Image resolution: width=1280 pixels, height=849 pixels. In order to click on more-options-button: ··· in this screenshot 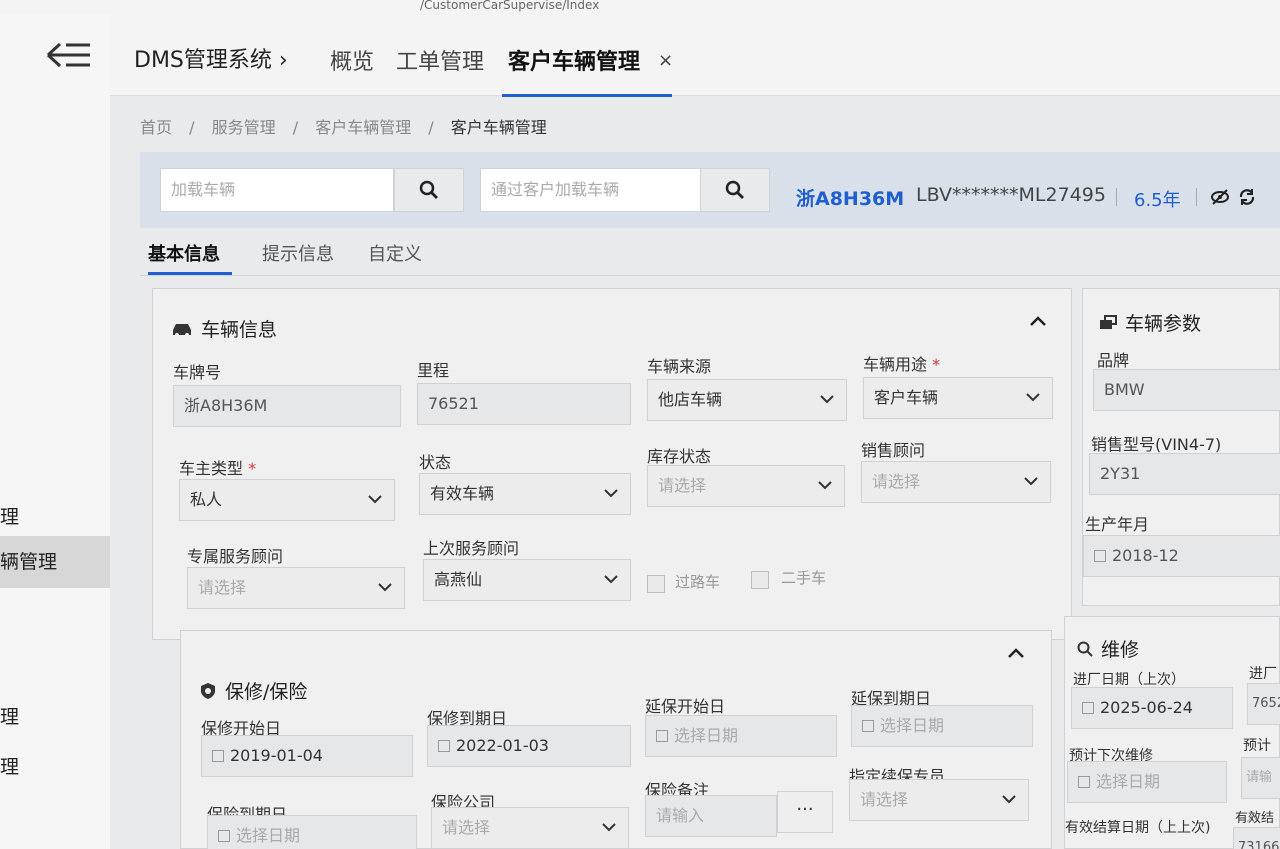, I will do `click(805, 812)`.